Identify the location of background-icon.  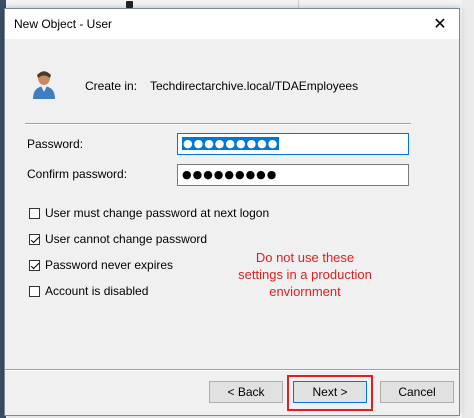
(129, 4).